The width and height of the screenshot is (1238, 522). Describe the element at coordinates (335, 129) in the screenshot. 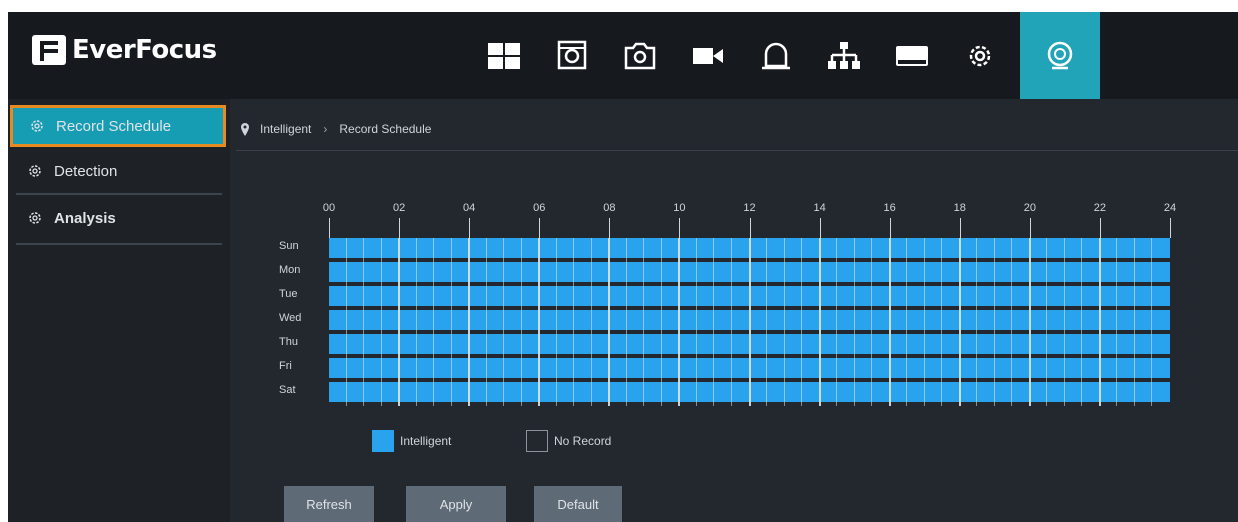

I see `breadcrumb: Intelligent › Record Schedule` at that location.